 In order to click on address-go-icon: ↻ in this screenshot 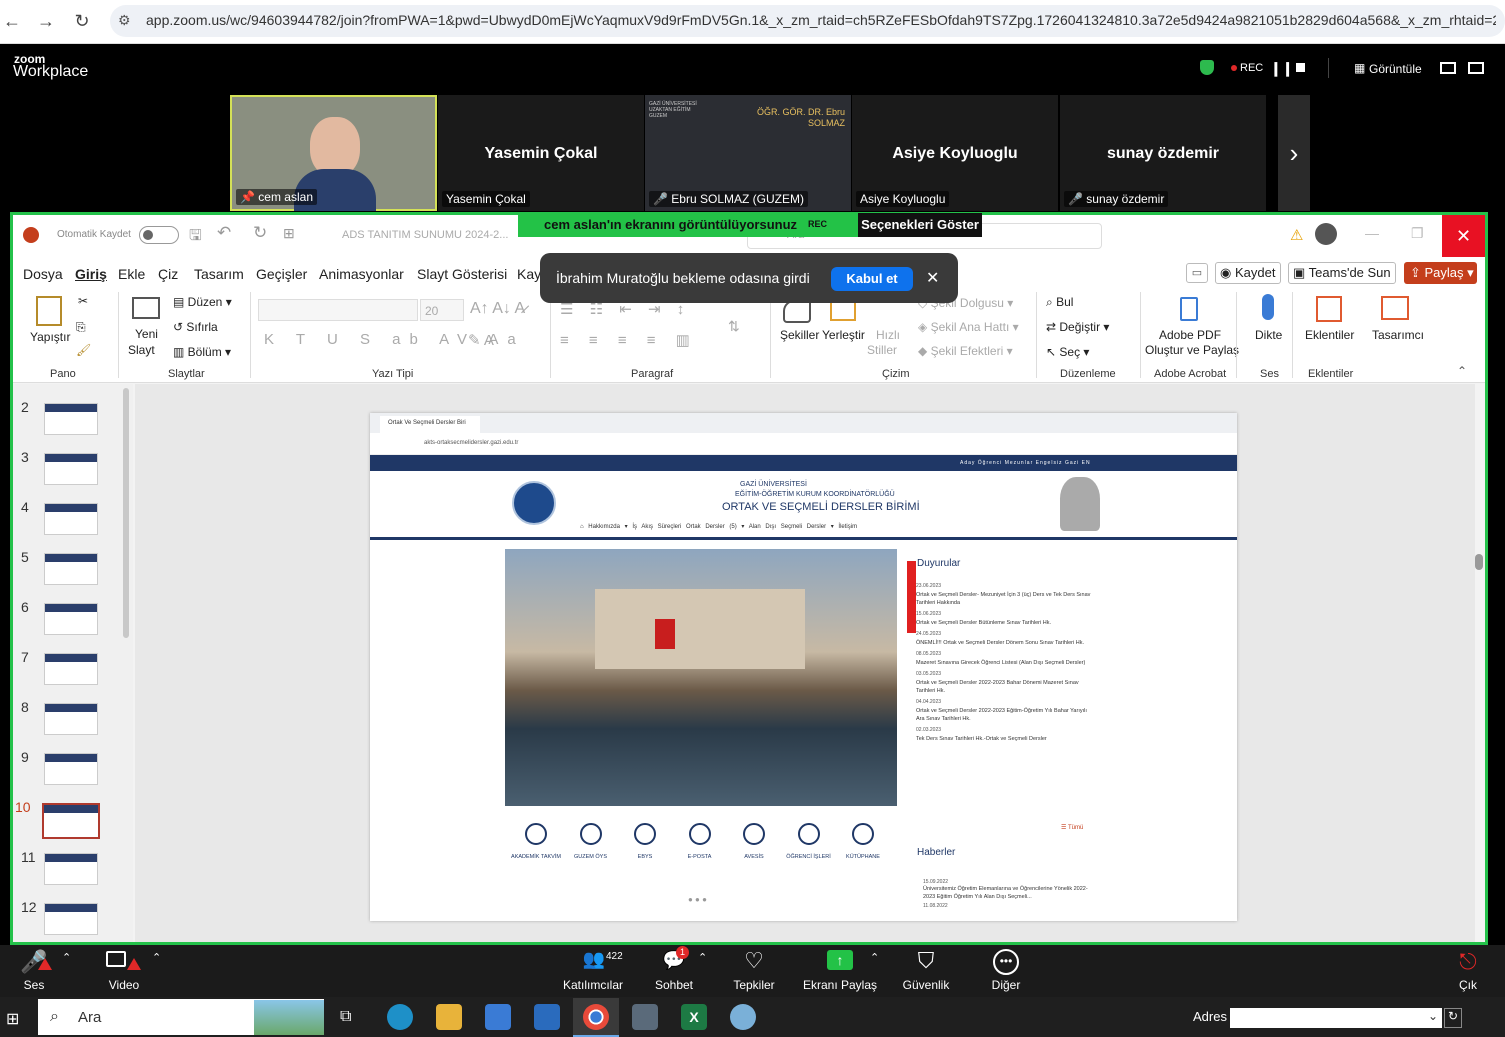, I will do `click(1453, 1018)`.